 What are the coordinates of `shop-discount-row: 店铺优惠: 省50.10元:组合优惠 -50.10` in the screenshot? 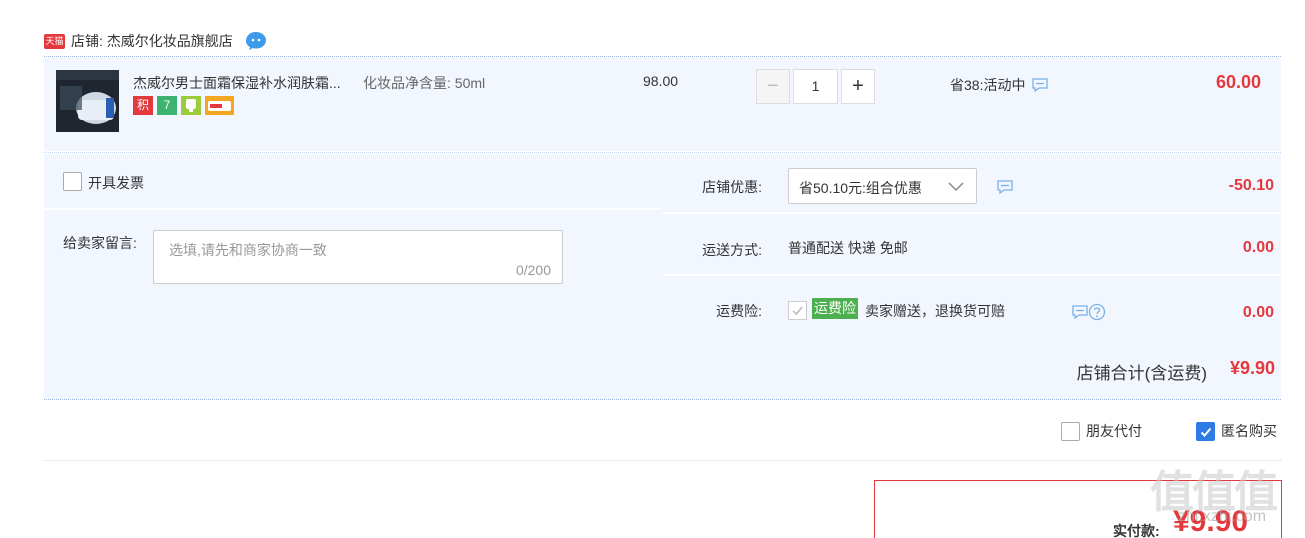 It's located at (972, 184).